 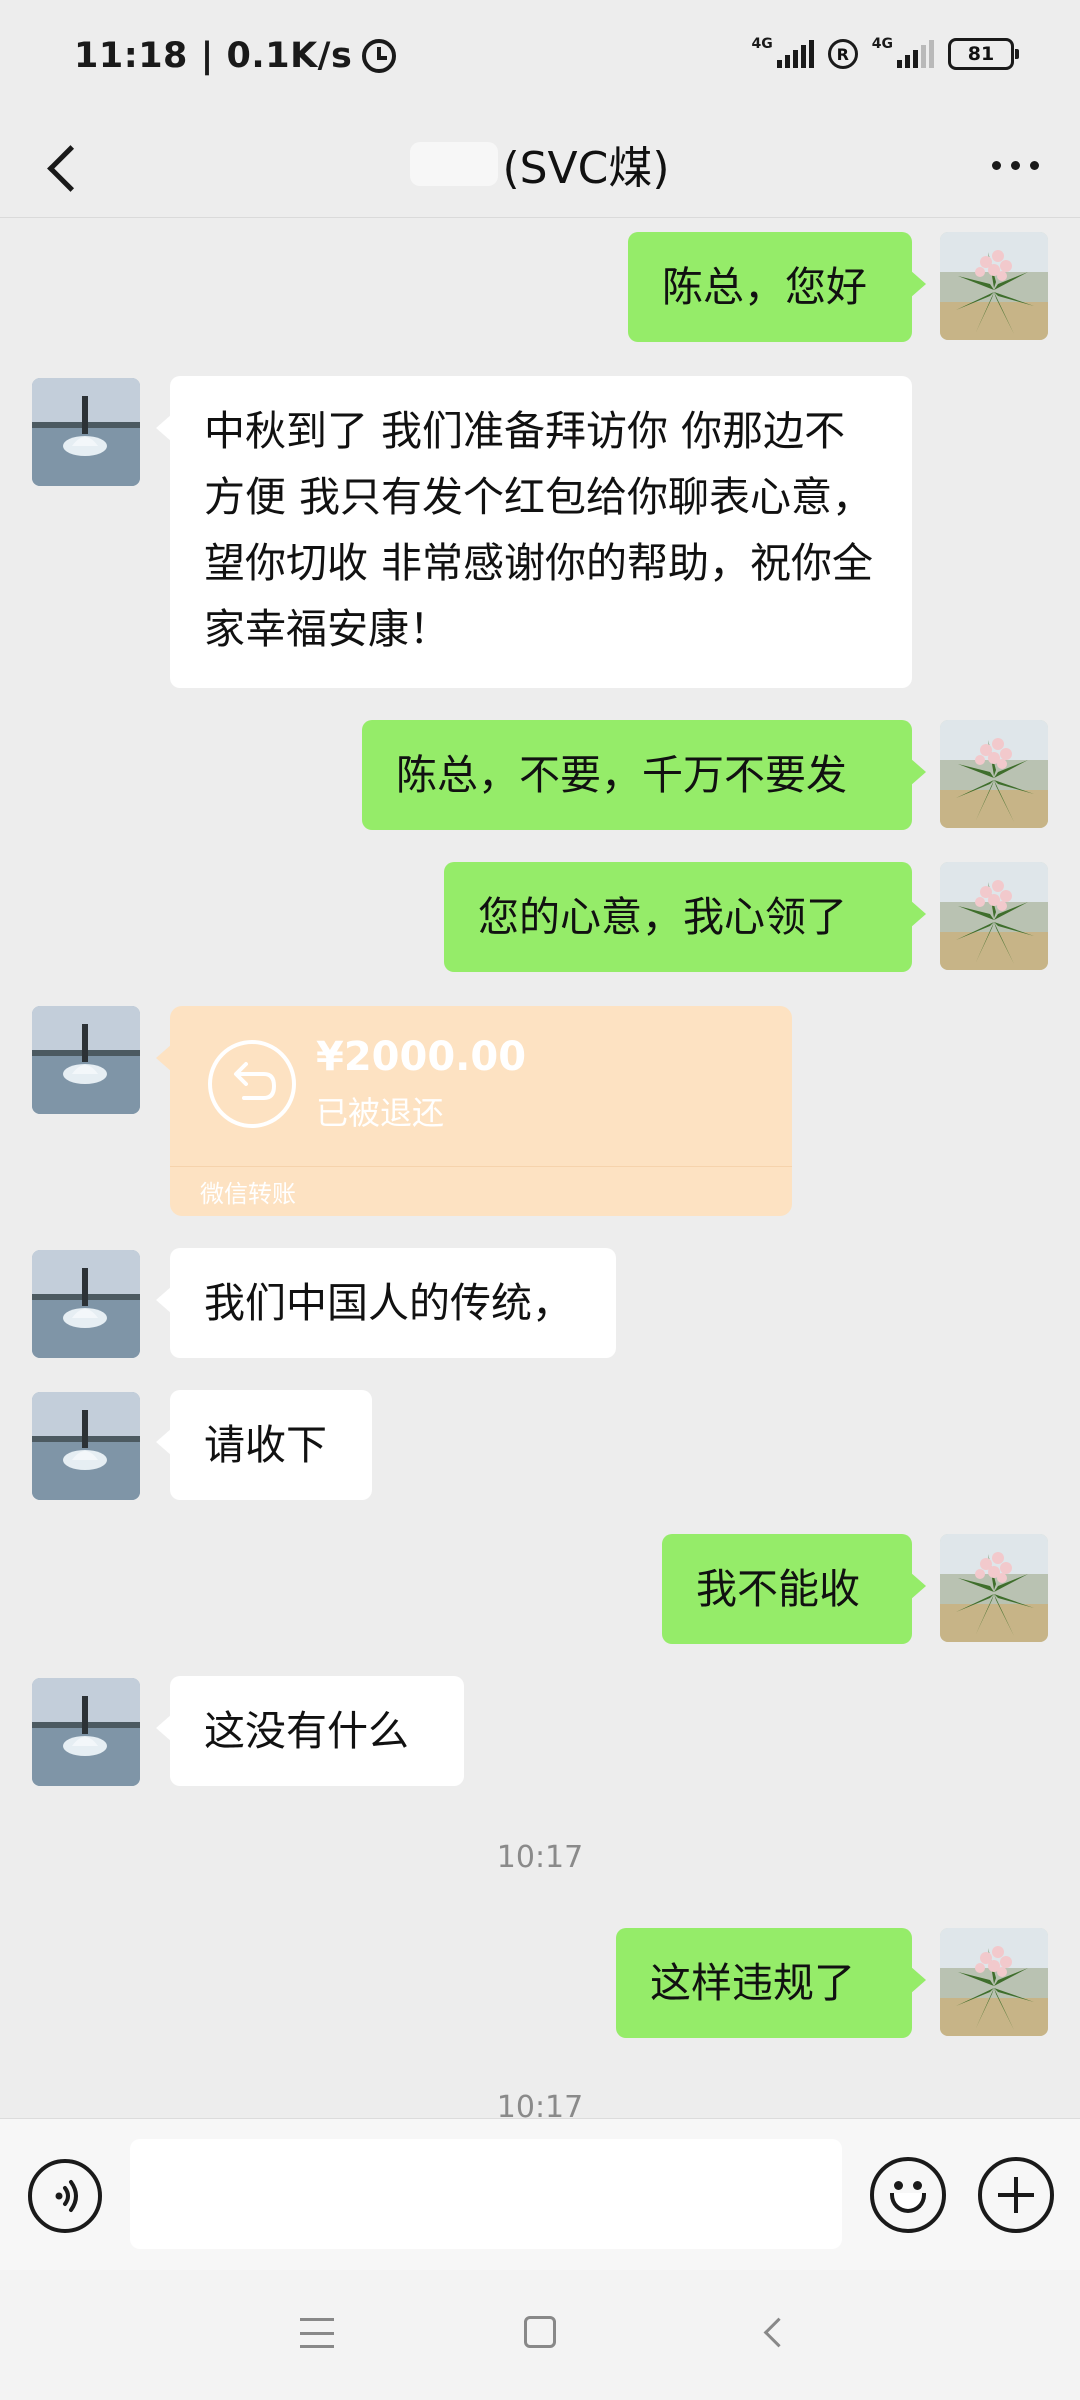 I want to click on network-type-1: 4G, so click(x=762, y=44).